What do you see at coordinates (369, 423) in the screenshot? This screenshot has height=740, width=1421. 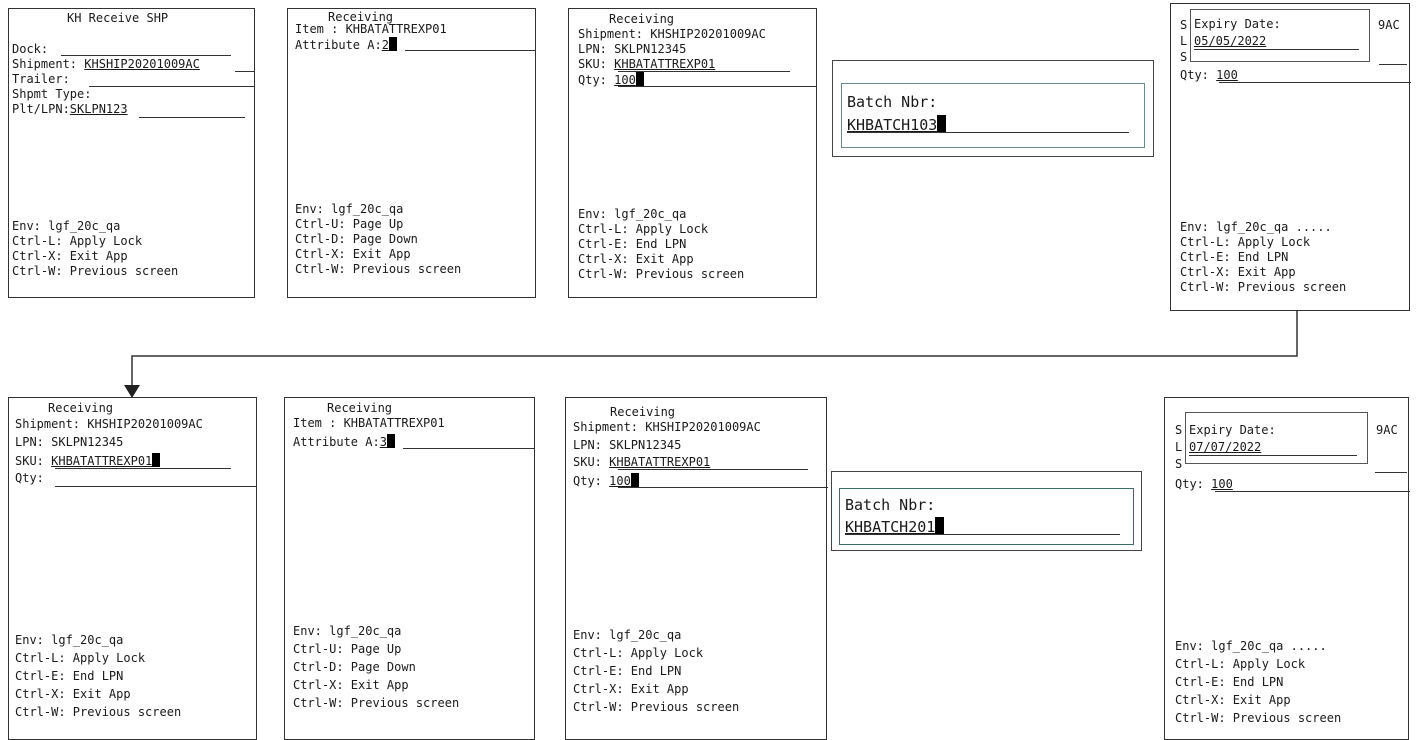 I see `item-line: Item : KHBATATTREXP01` at bounding box center [369, 423].